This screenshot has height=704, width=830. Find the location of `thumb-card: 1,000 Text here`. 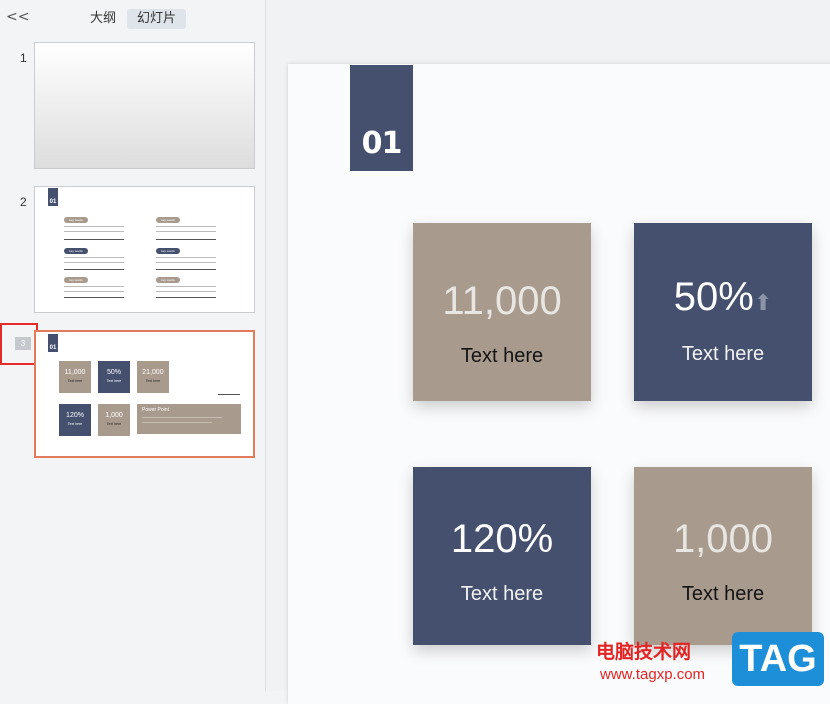

thumb-card: 1,000 Text here is located at coordinates (114, 420).